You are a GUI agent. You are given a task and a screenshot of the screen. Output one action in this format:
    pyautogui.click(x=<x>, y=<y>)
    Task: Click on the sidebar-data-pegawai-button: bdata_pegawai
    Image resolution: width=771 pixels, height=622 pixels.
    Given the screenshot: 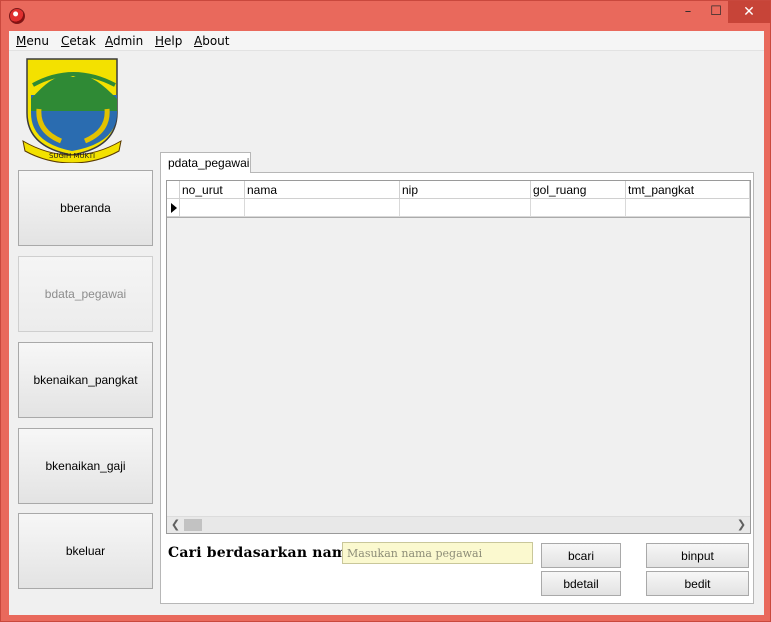 What is the action you would take?
    pyautogui.click(x=85, y=294)
    